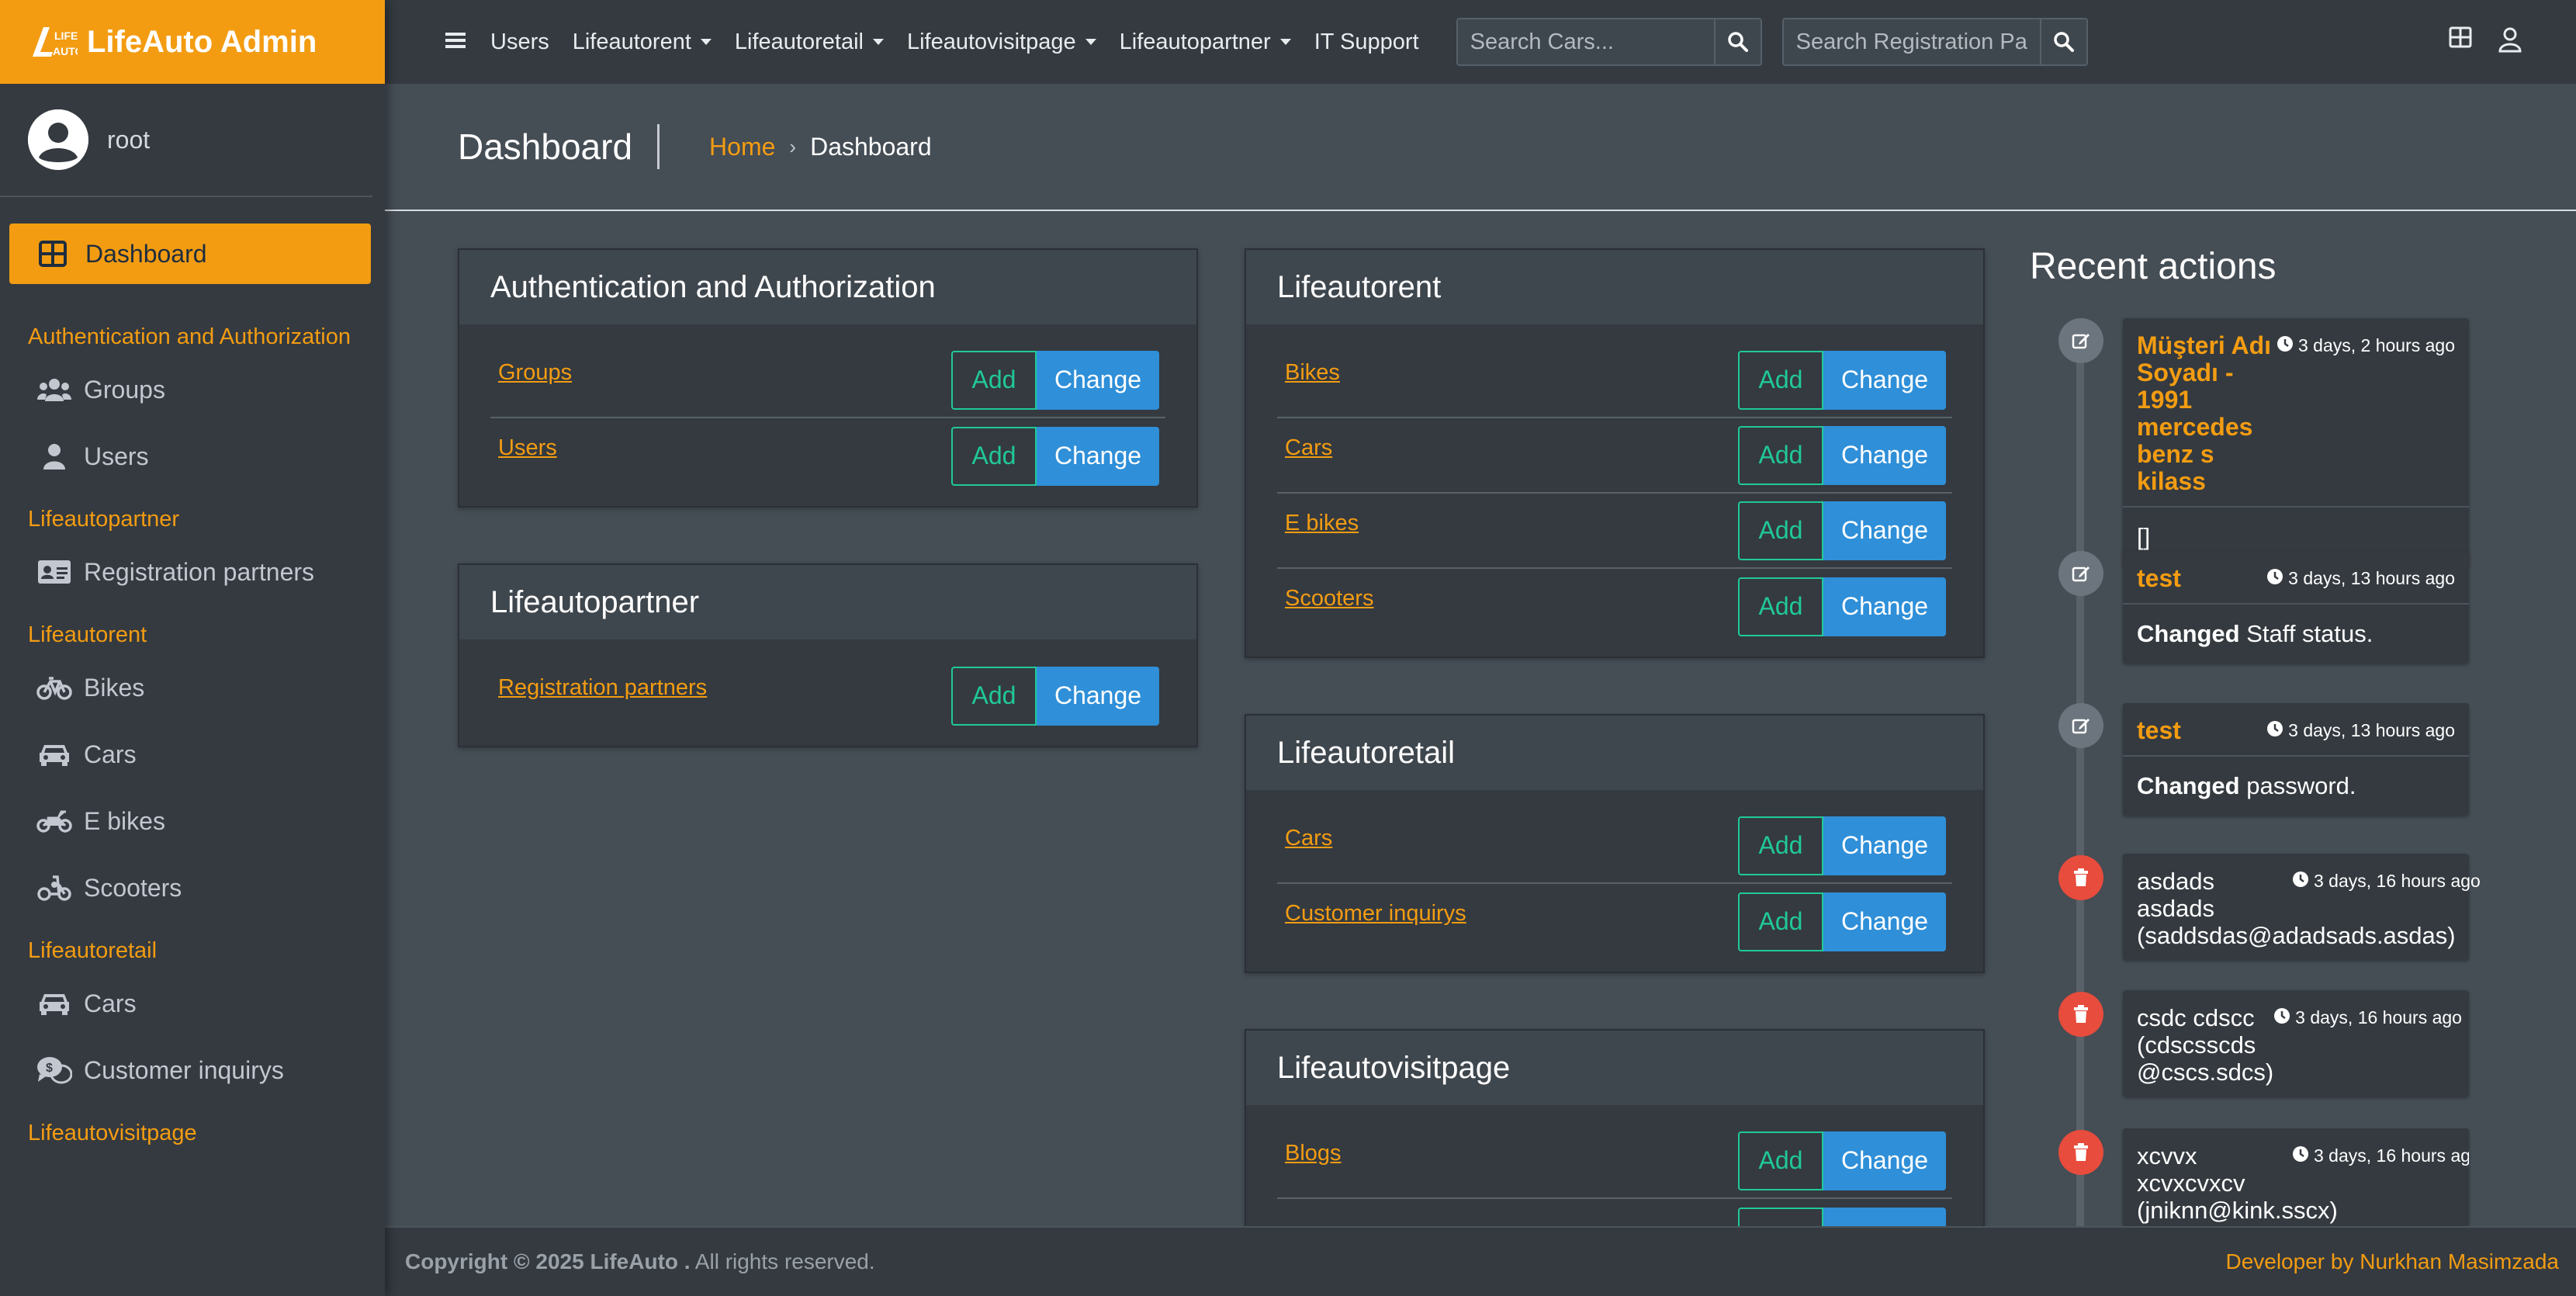 Image resolution: width=2576 pixels, height=1296 pixels. Describe the element at coordinates (192, 754) in the screenshot. I see `sidebar-item-cars: Cars` at that location.